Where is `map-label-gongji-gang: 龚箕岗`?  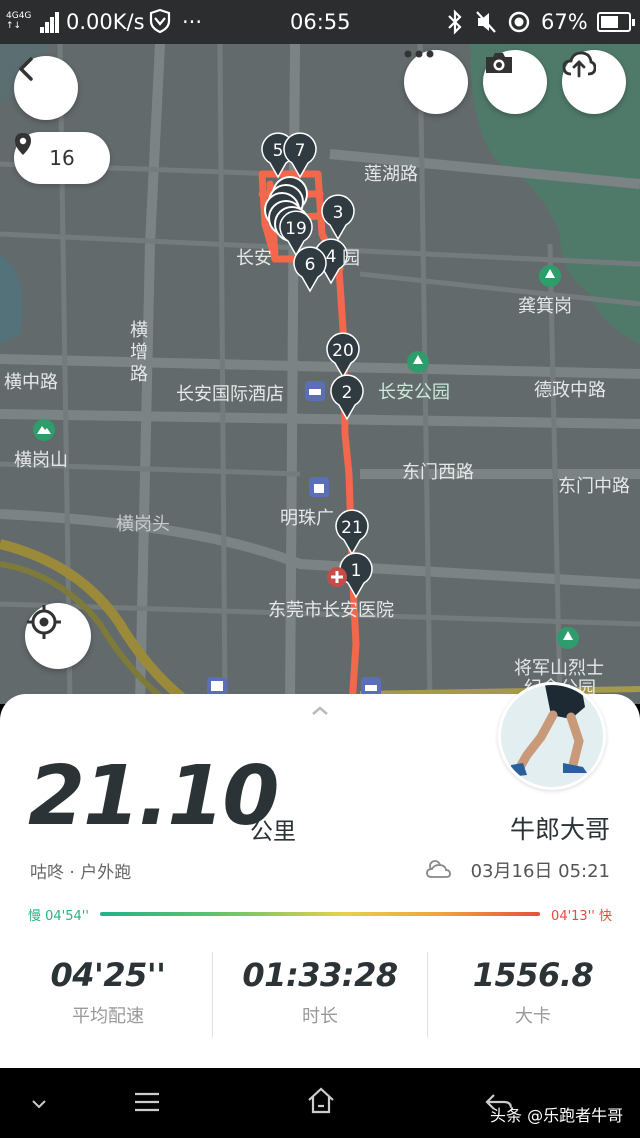 map-label-gongji-gang: 龚箕岗 is located at coordinates (545, 306).